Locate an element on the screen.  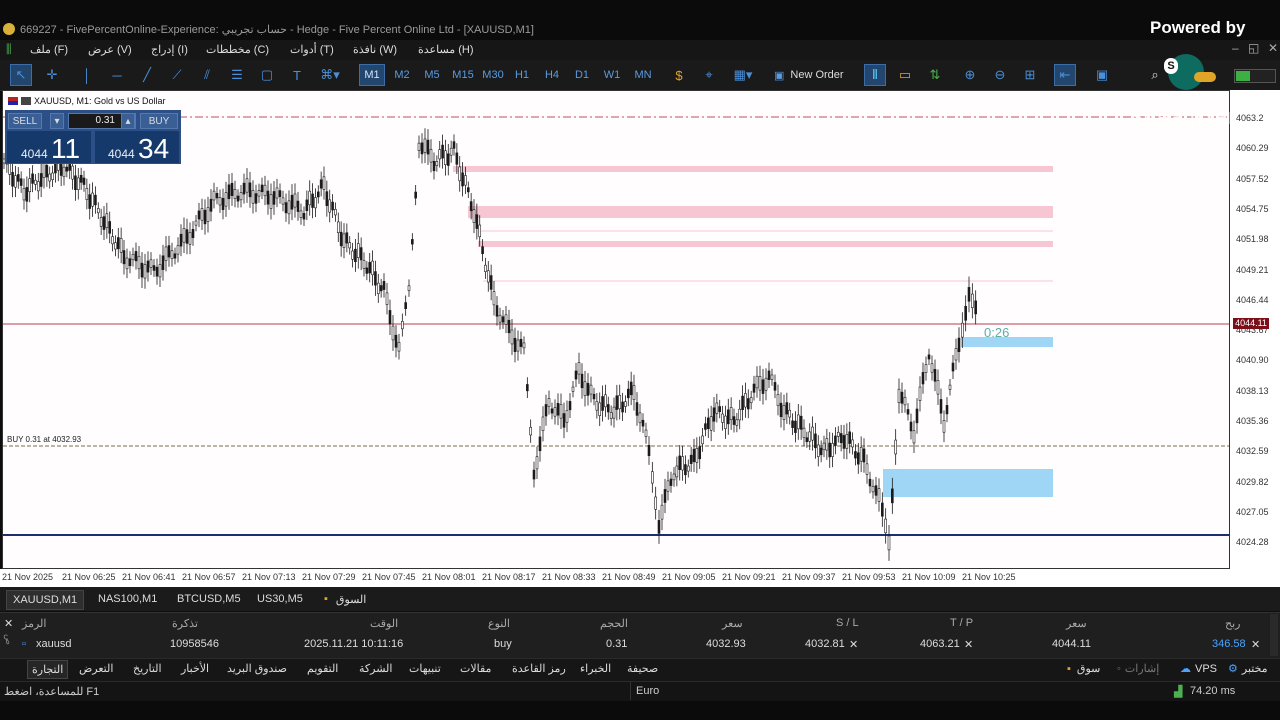
new-order-button: ▣ New Order is located at coordinates (809, 75).